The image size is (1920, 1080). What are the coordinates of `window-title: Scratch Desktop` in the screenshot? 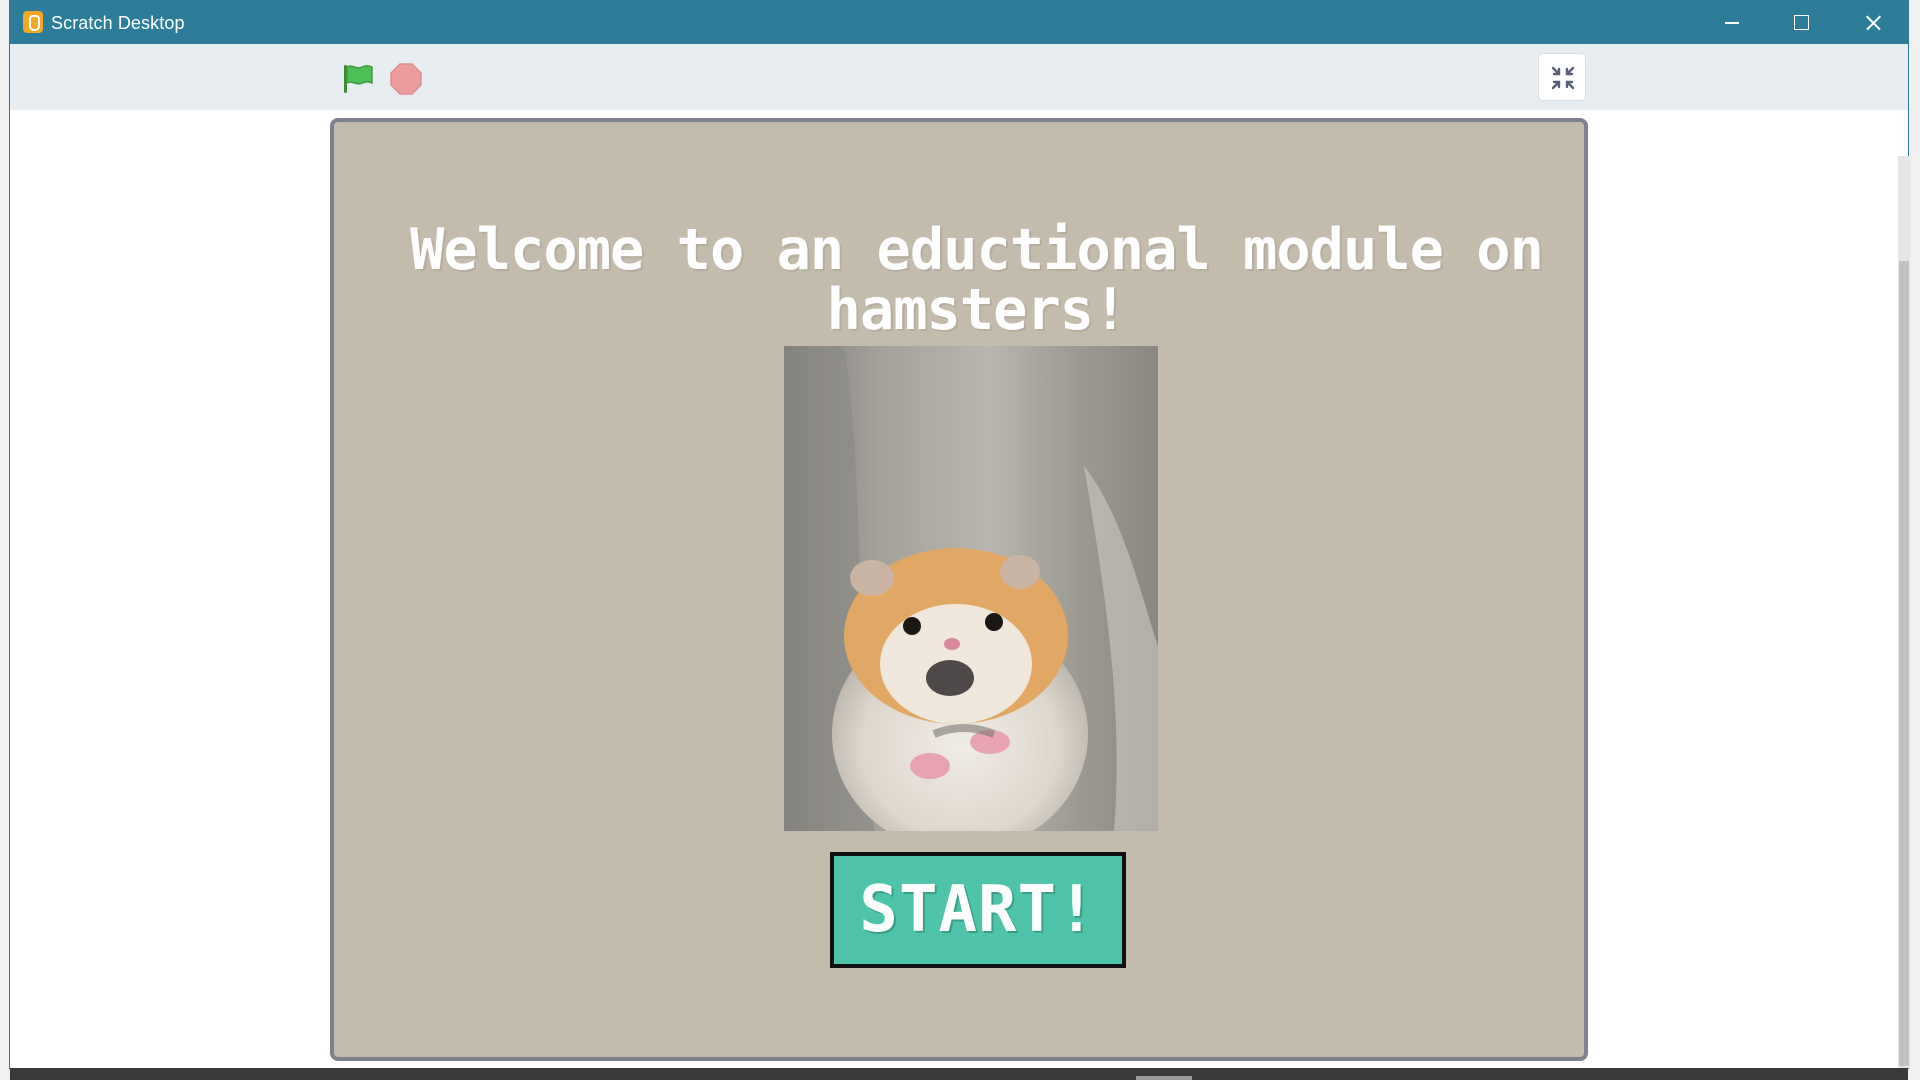 It's located at (118, 23).